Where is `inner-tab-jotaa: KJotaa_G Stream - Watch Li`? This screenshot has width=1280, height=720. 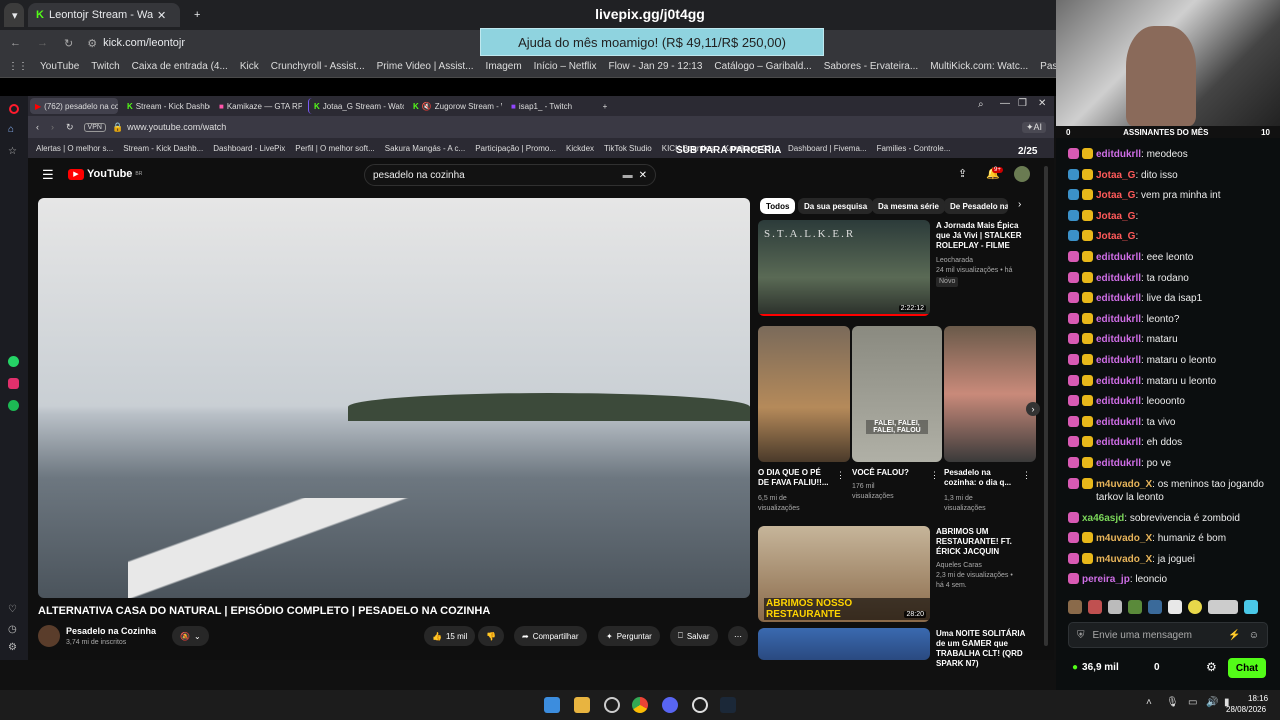
inner-tab-jotaa: KJotaa_G Stream - Watch Li is located at coordinates (356, 106).